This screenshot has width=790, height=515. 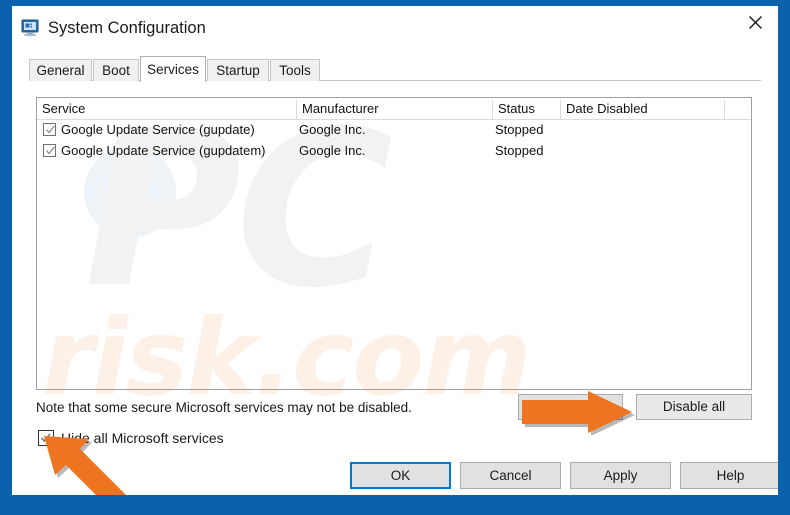 I want to click on hide-all-microsoft-services-checkbox, so click(x=46, y=438).